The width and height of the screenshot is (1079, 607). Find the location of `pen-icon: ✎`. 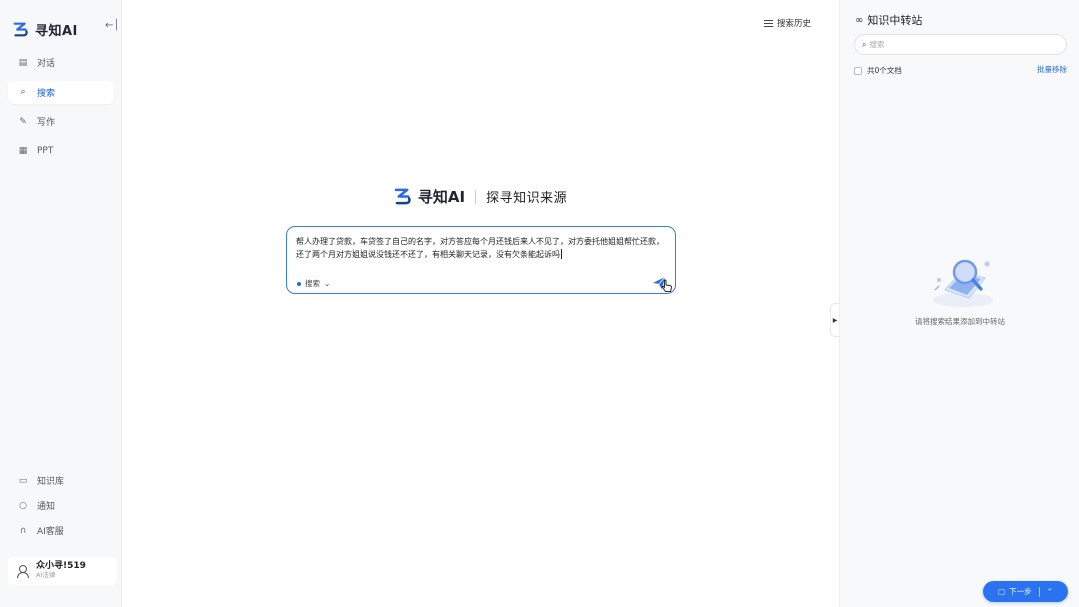

pen-icon: ✎ is located at coordinates (23, 121).